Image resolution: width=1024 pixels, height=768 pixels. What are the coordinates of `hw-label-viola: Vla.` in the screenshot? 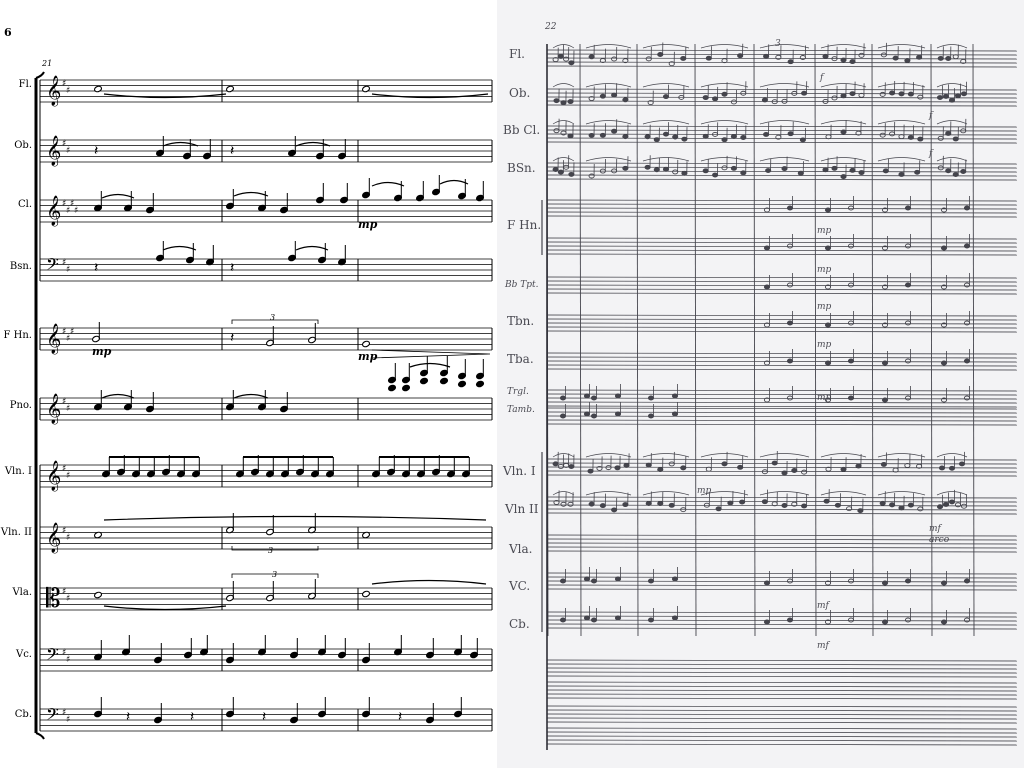 It's located at (520, 549).